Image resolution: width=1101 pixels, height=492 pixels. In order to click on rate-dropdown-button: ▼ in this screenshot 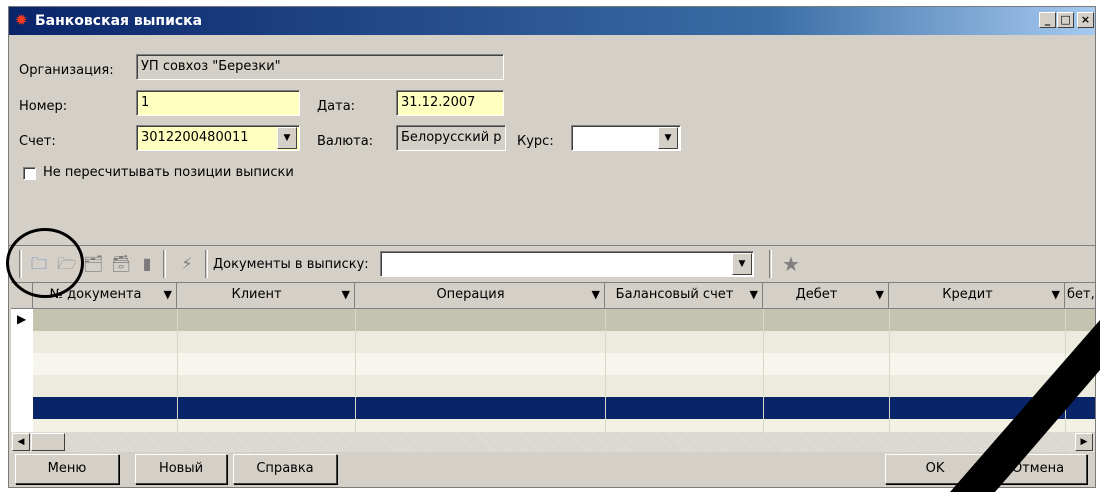, I will do `click(668, 138)`.